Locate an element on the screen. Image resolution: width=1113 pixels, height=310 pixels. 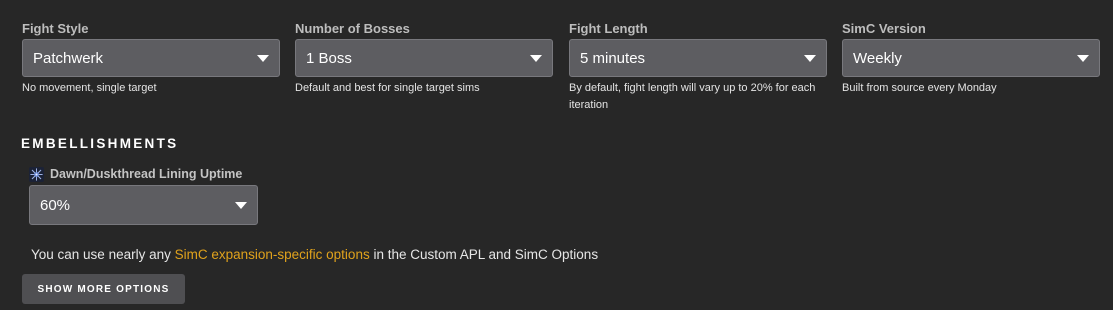
fight-style-help: No movement, single target is located at coordinates (89, 88).